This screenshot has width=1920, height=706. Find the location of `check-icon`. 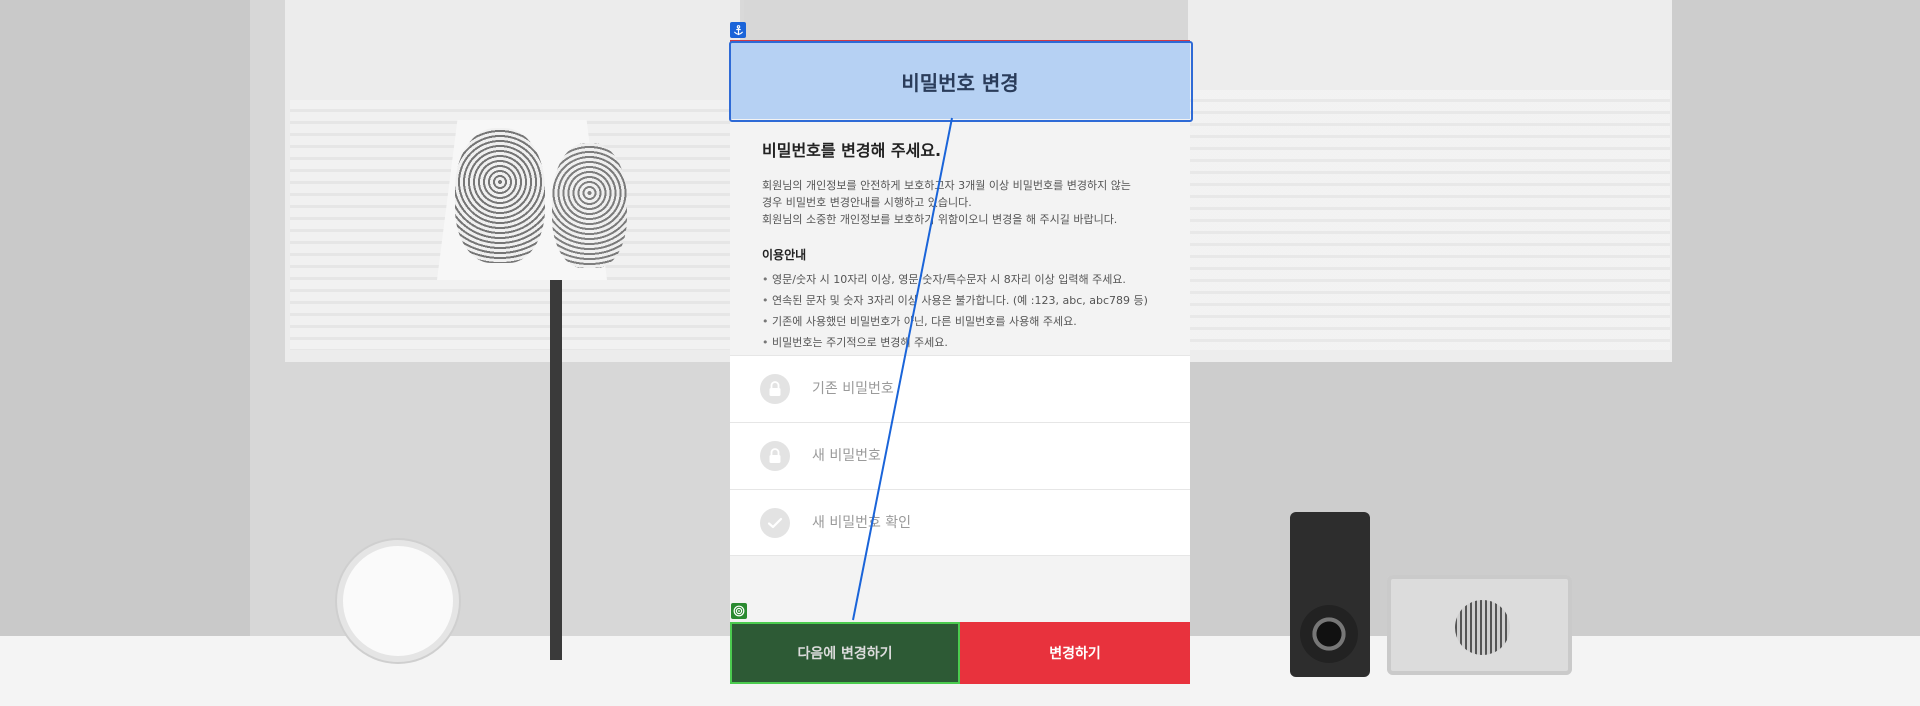

check-icon is located at coordinates (775, 522).